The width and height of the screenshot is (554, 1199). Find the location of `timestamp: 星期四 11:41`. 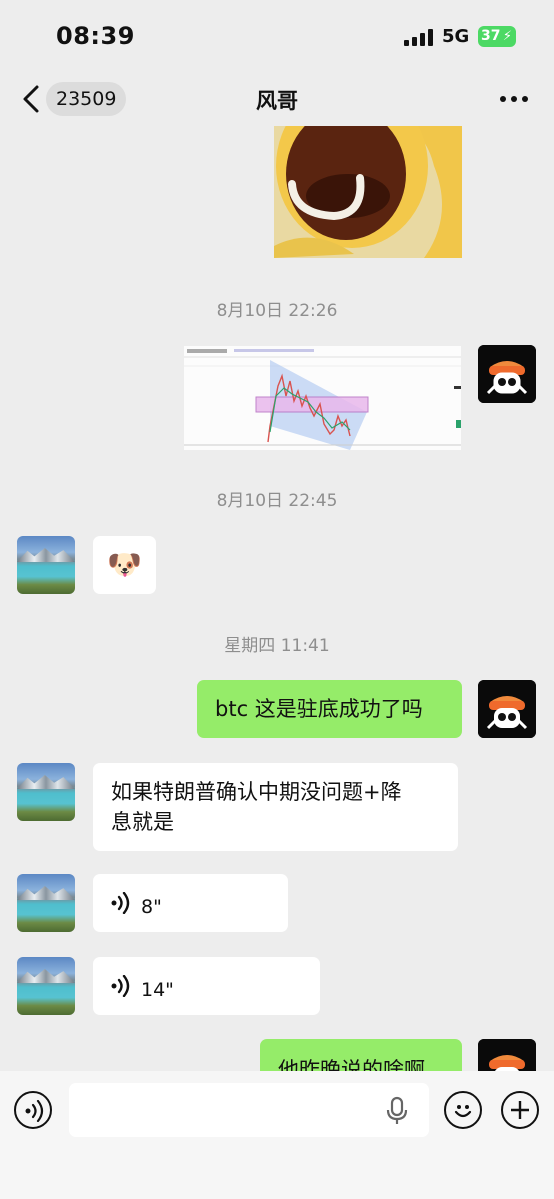

timestamp: 星期四 11:41 is located at coordinates (277, 646).